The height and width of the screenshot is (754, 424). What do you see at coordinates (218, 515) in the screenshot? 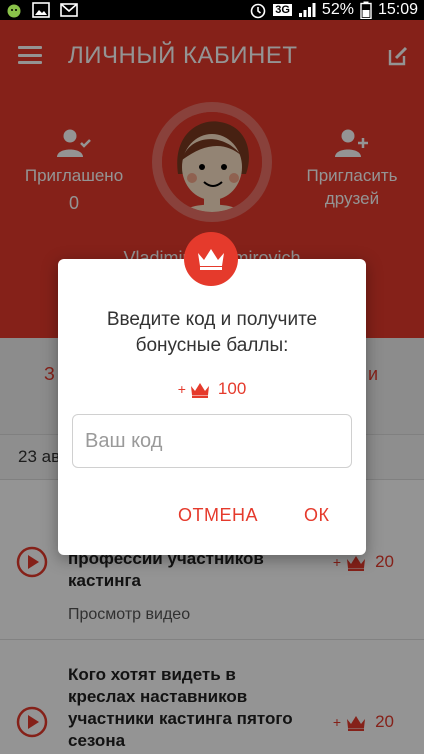
I see `cancel-button: ОТМЕНА` at bounding box center [218, 515].